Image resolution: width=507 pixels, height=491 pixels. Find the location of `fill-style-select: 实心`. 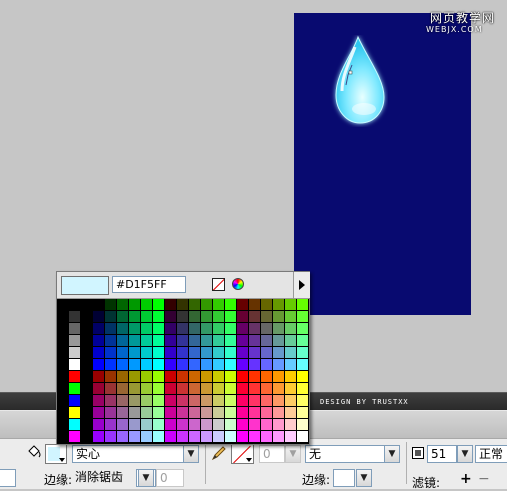

fill-style-select: 实心 is located at coordinates (128, 454).